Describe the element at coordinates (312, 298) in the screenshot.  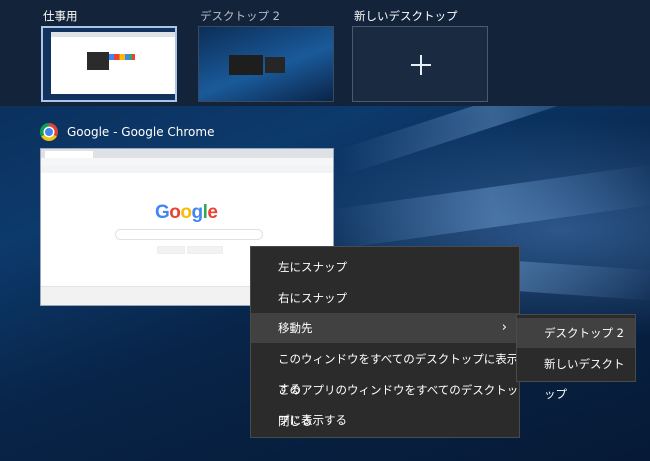
I see `menu-item-label: 右にスナップ` at that location.